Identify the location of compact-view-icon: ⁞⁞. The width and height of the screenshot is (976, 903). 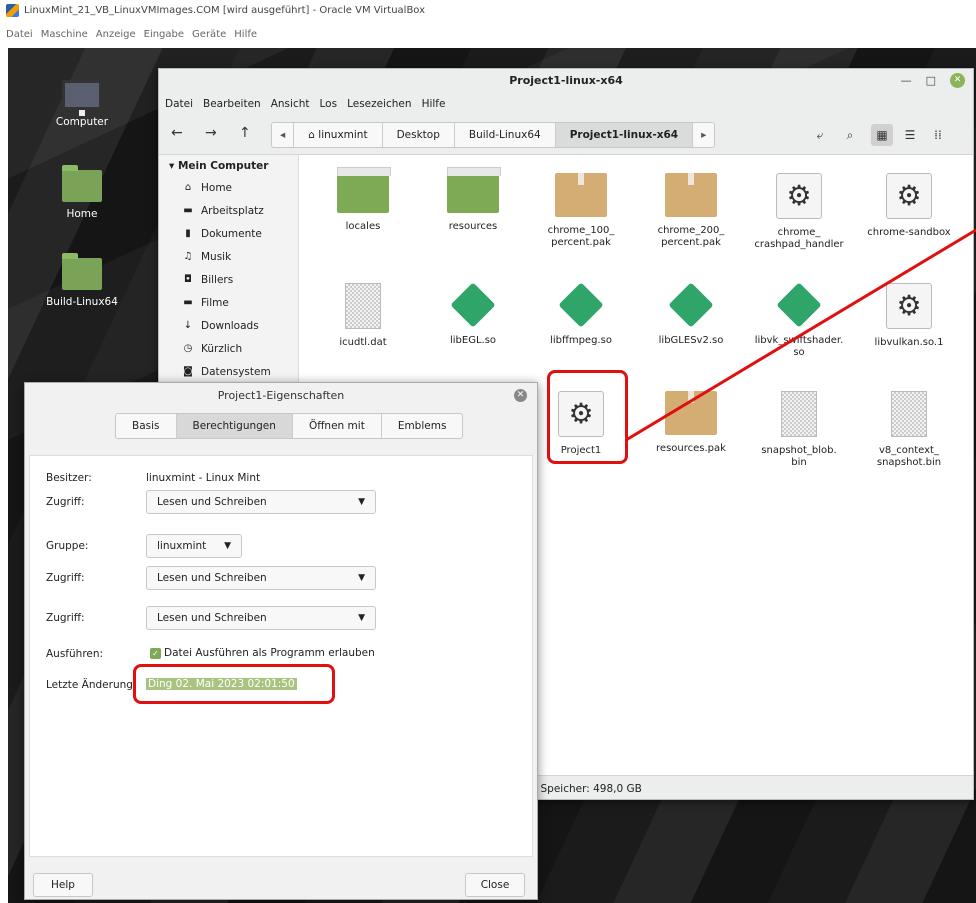
(938, 135).